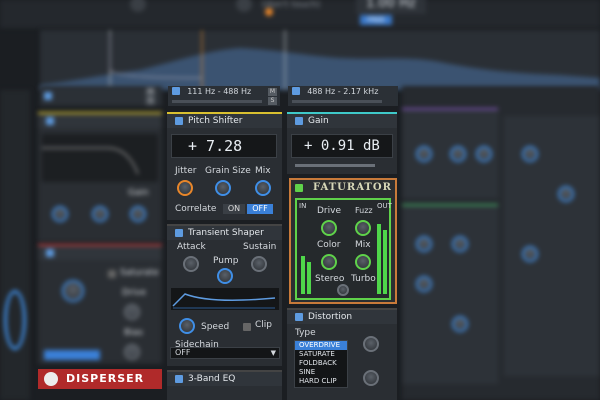  Describe the element at coordinates (363, 245) in the screenshot. I see `mix-label: Mix` at that location.